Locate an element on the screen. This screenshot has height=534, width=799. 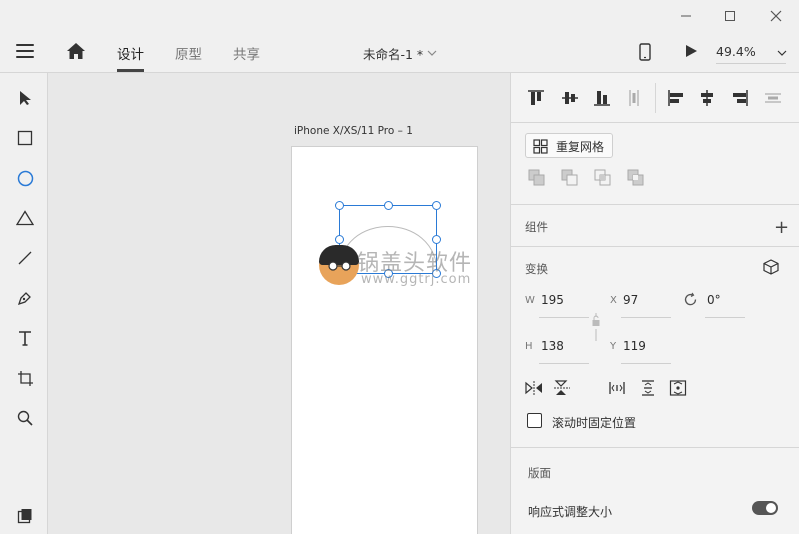
distribute-horizontal-icon is located at coordinates (773, 98).